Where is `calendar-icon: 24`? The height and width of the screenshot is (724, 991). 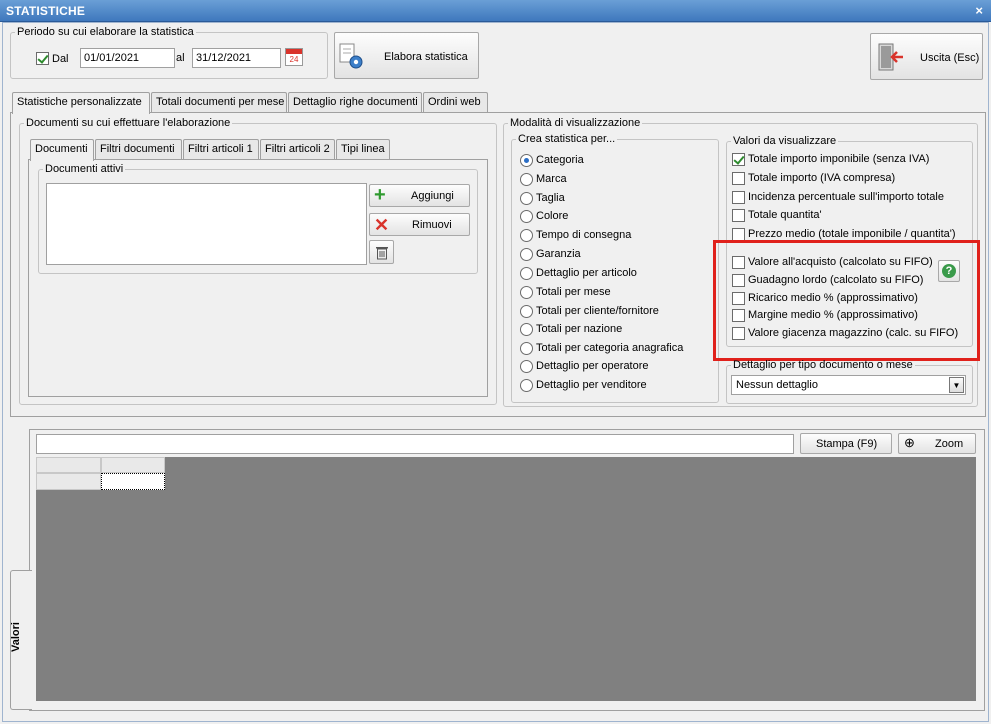 calendar-icon: 24 is located at coordinates (294, 57).